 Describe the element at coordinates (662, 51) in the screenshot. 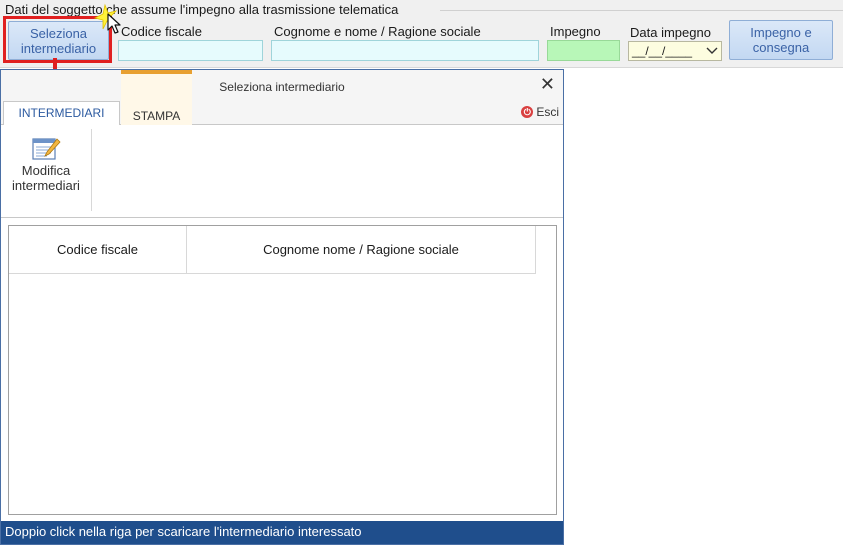

I see `data-impegno-value: __/__/____` at that location.